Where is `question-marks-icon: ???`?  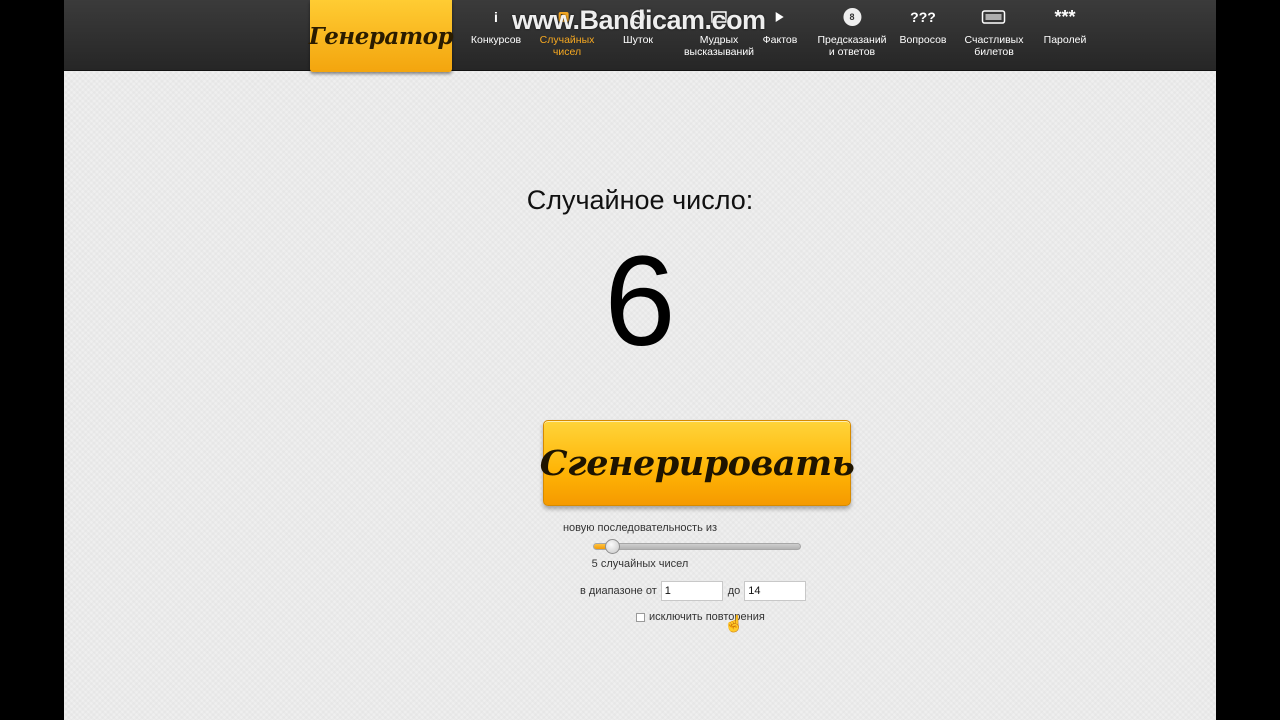 question-marks-icon: ??? is located at coordinates (923, 17).